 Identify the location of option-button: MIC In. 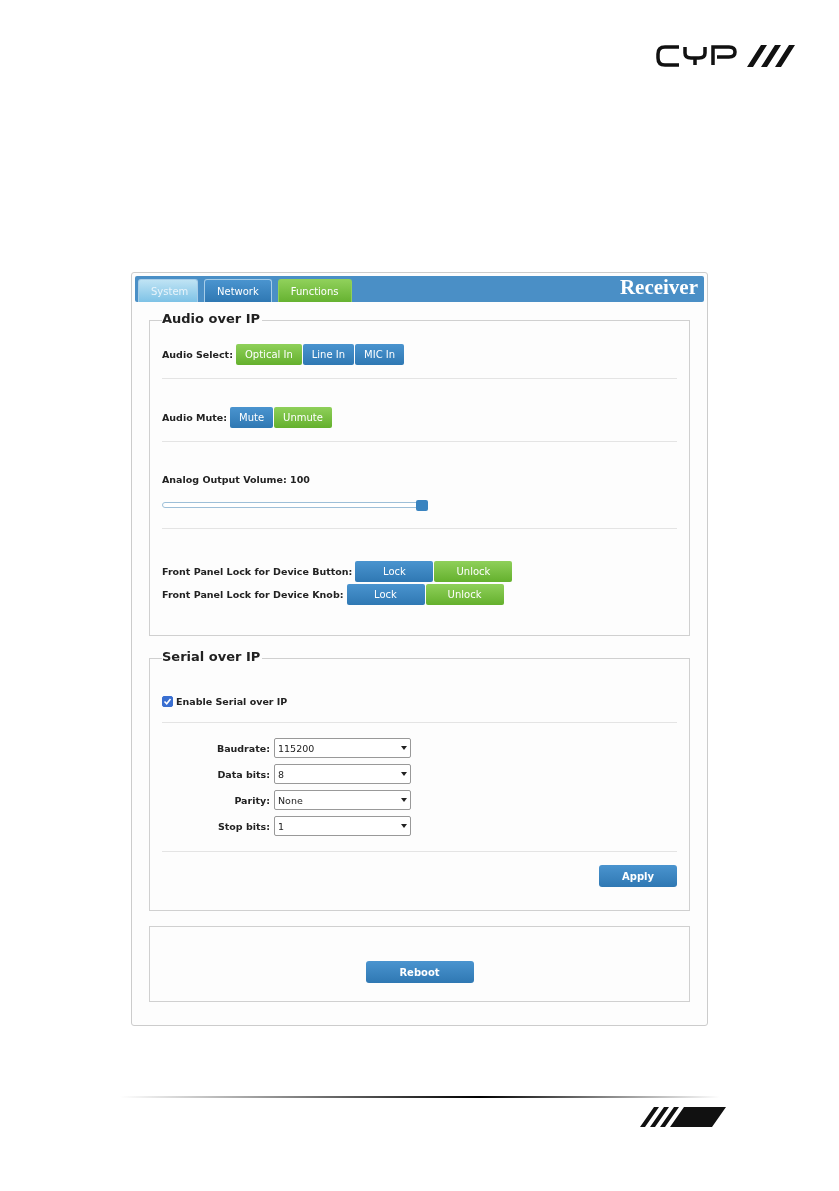
(380, 354).